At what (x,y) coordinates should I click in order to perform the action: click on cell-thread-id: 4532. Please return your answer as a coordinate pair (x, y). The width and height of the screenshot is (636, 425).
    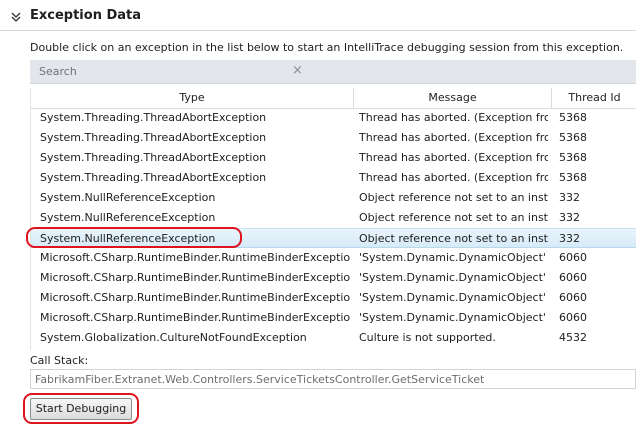
    Looking at the image, I should click on (573, 337).